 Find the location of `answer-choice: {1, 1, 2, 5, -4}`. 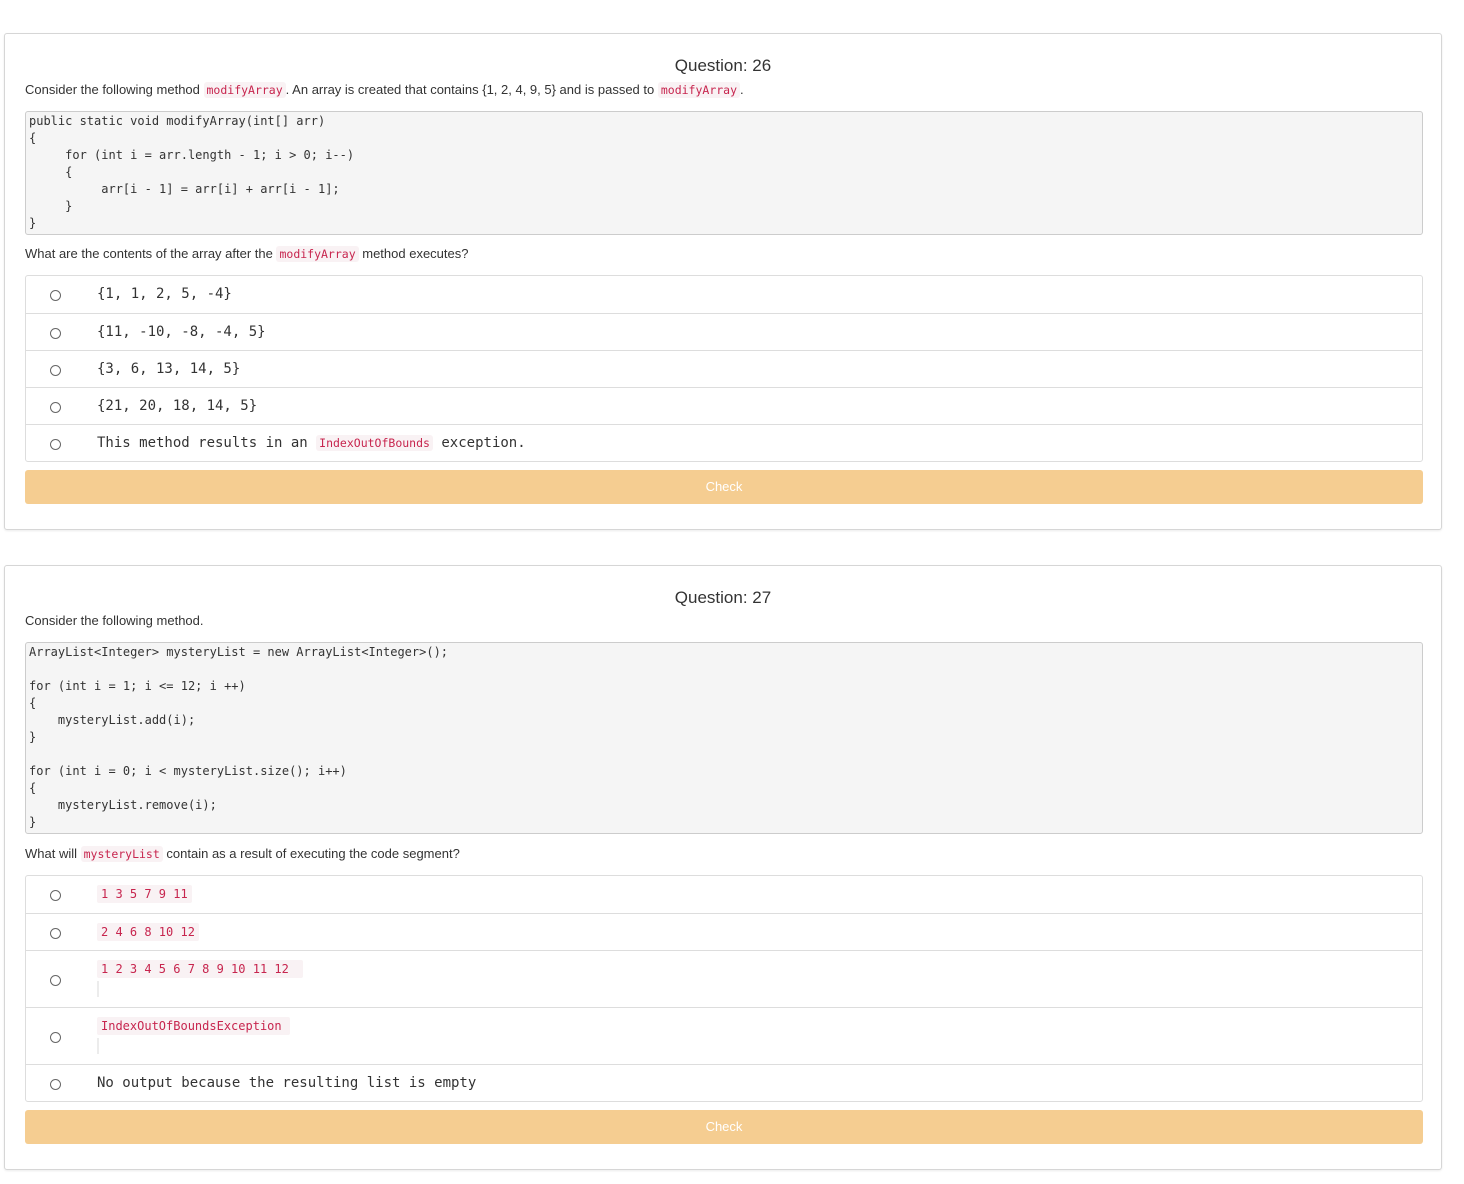

answer-choice: {1, 1, 2, 5, -4} is located at coordinates (724, 294).